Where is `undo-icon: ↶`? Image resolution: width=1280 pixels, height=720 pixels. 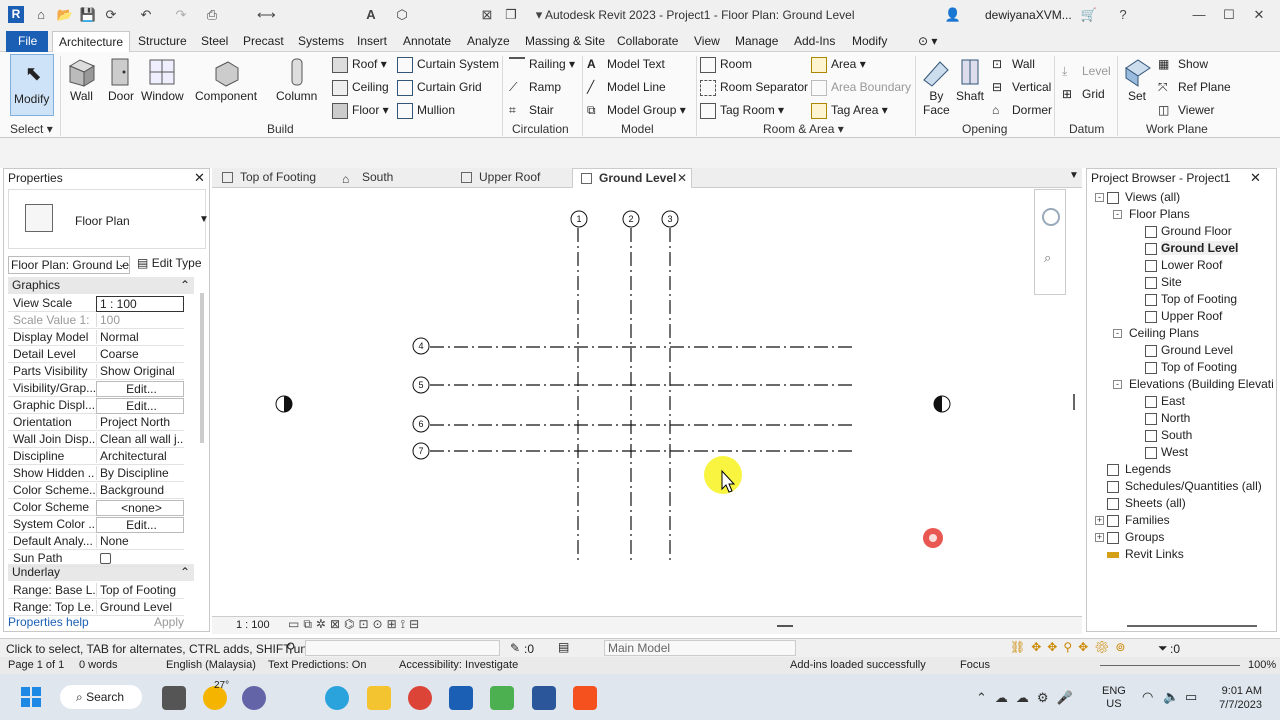 undo-icon: ↶ is located at coordinates (146, 15).